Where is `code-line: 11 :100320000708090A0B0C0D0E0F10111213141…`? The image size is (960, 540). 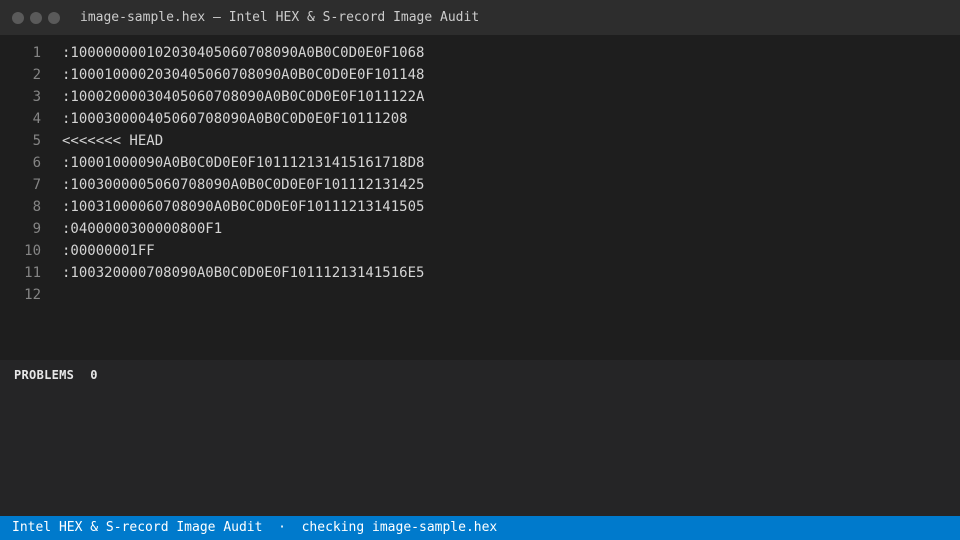
code-line: 11 :100320000708090A0B0C0D0E0F10111213141… is located at coordinates (480, 273).